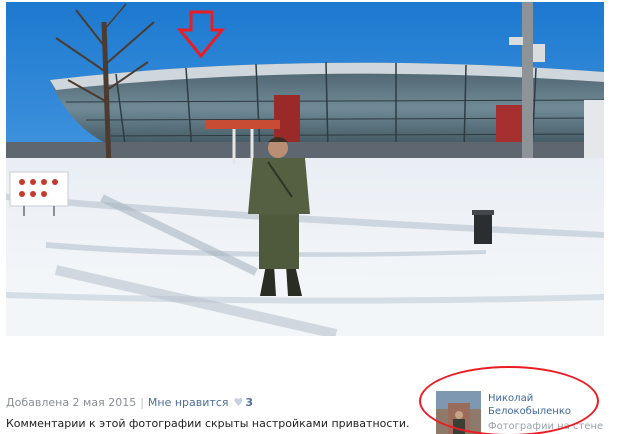  What do you see at coordinates (239, 402) in the screenshot?
I see `heart-icon: ♥` at bounding box center [239, 402].